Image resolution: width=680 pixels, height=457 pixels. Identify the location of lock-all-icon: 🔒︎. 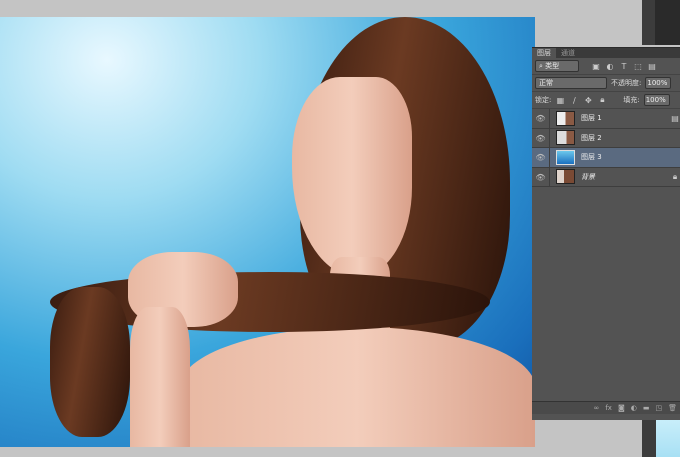
(602, 100).